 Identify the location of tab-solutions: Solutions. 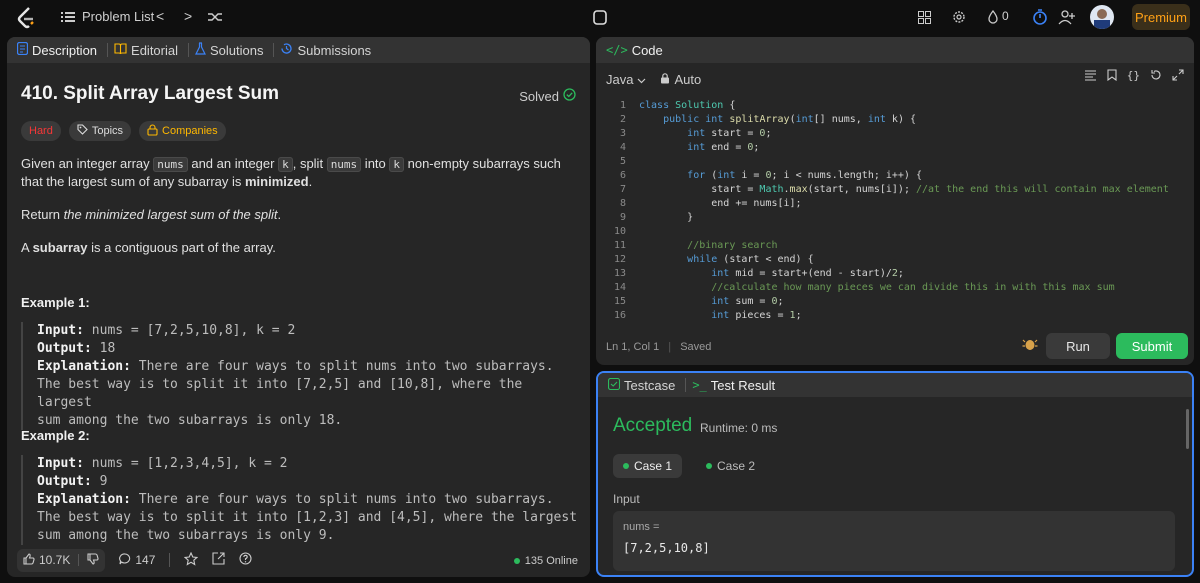
(231, 50).